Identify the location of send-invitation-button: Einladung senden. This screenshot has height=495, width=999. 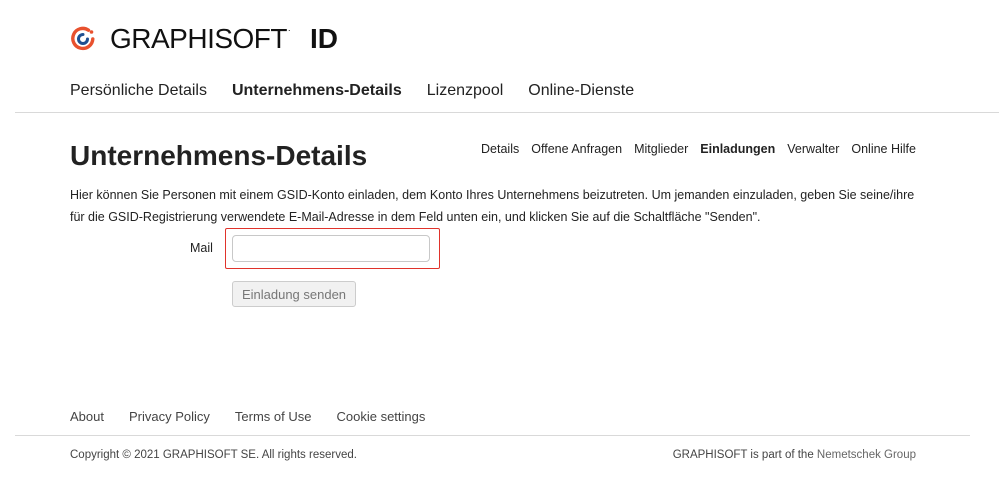
(294, 294).